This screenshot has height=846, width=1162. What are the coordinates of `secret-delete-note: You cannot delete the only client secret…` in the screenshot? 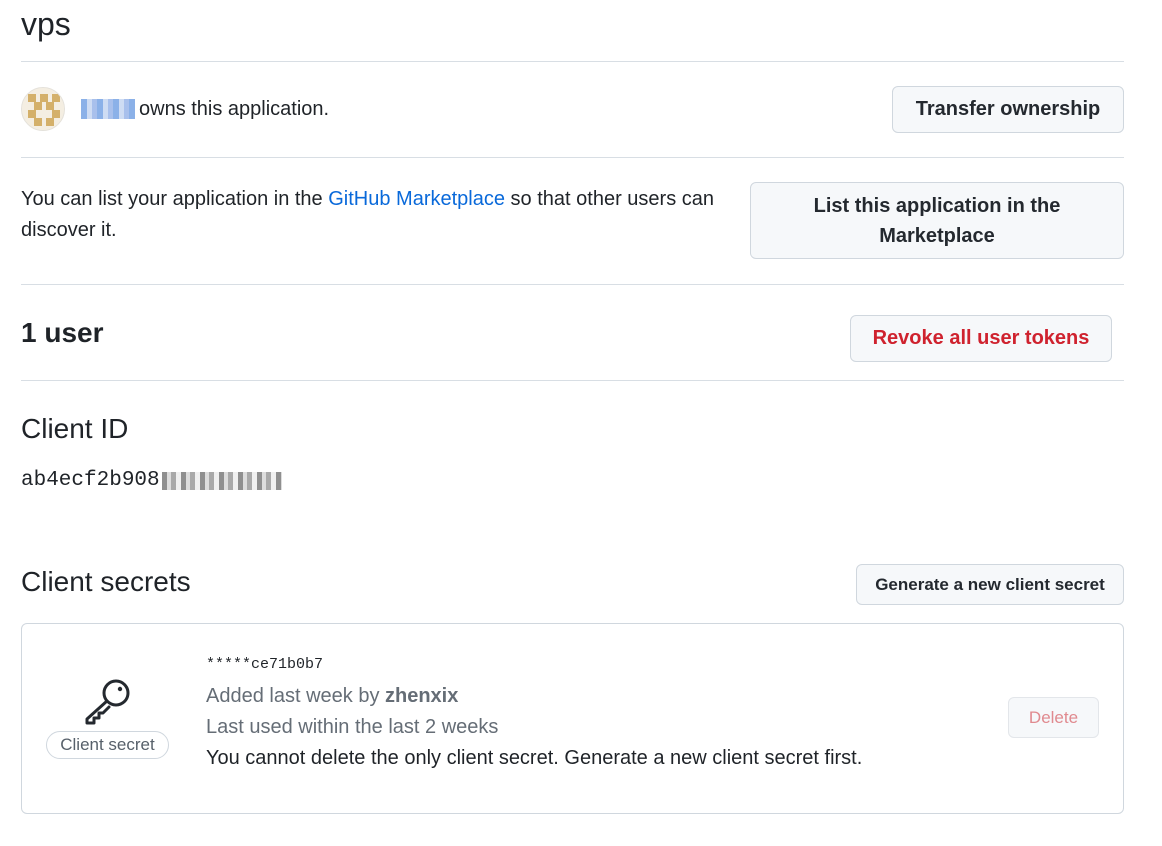 It's located at (534, 758).